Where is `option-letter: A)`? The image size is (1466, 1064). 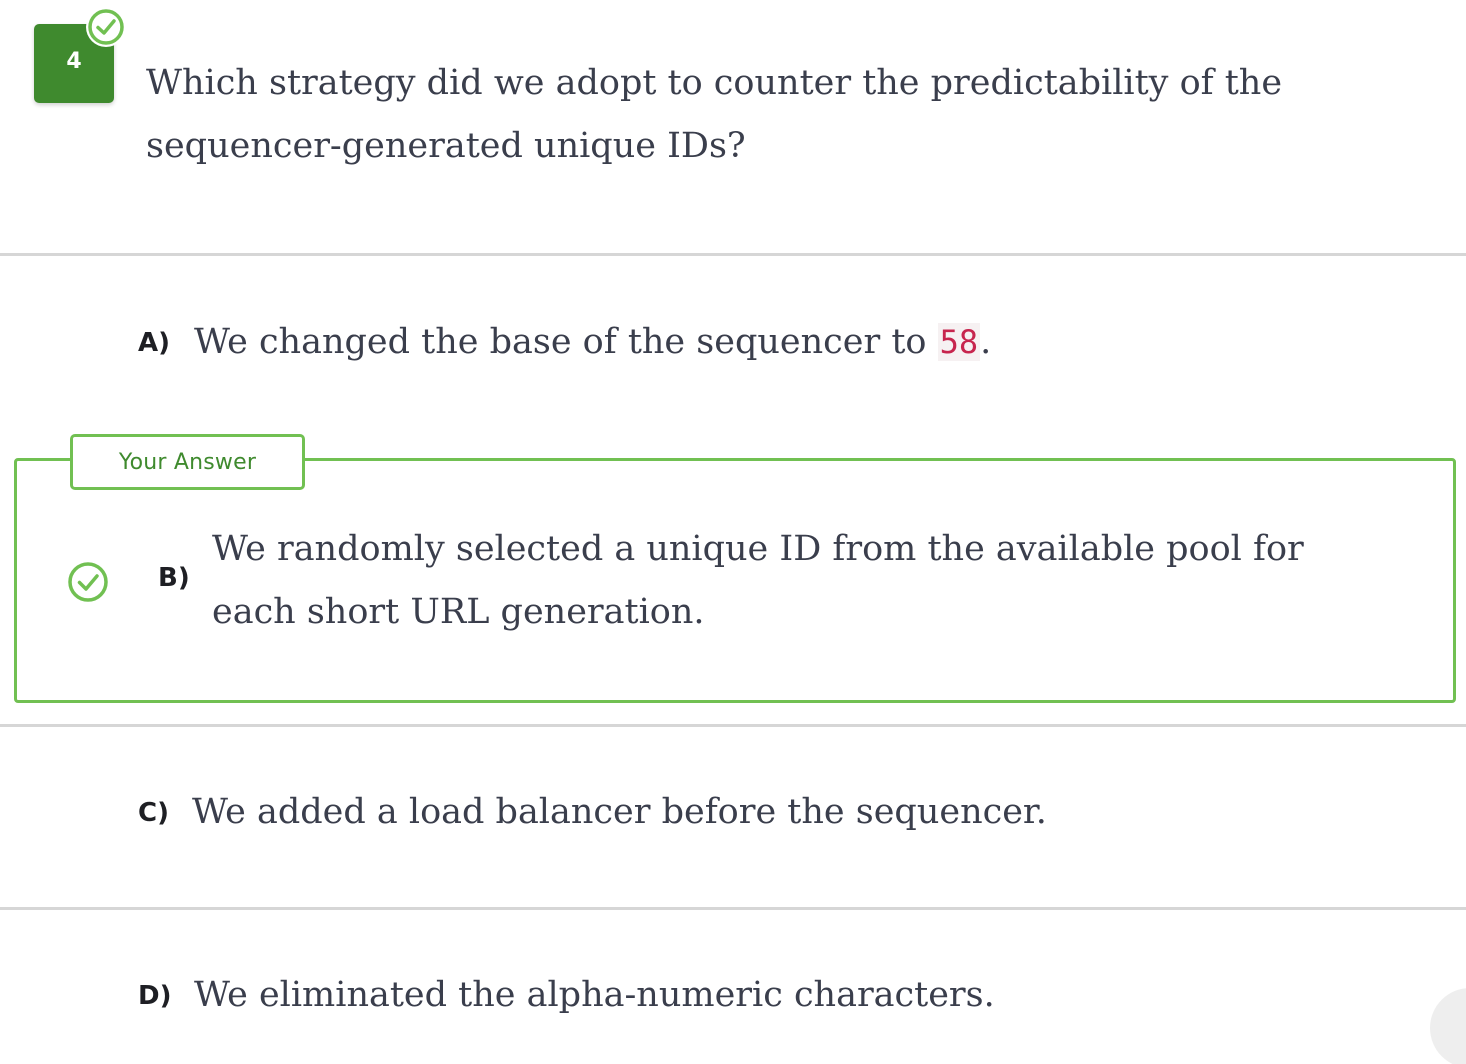
option-letter: A) is located at coordinates (154, 343).